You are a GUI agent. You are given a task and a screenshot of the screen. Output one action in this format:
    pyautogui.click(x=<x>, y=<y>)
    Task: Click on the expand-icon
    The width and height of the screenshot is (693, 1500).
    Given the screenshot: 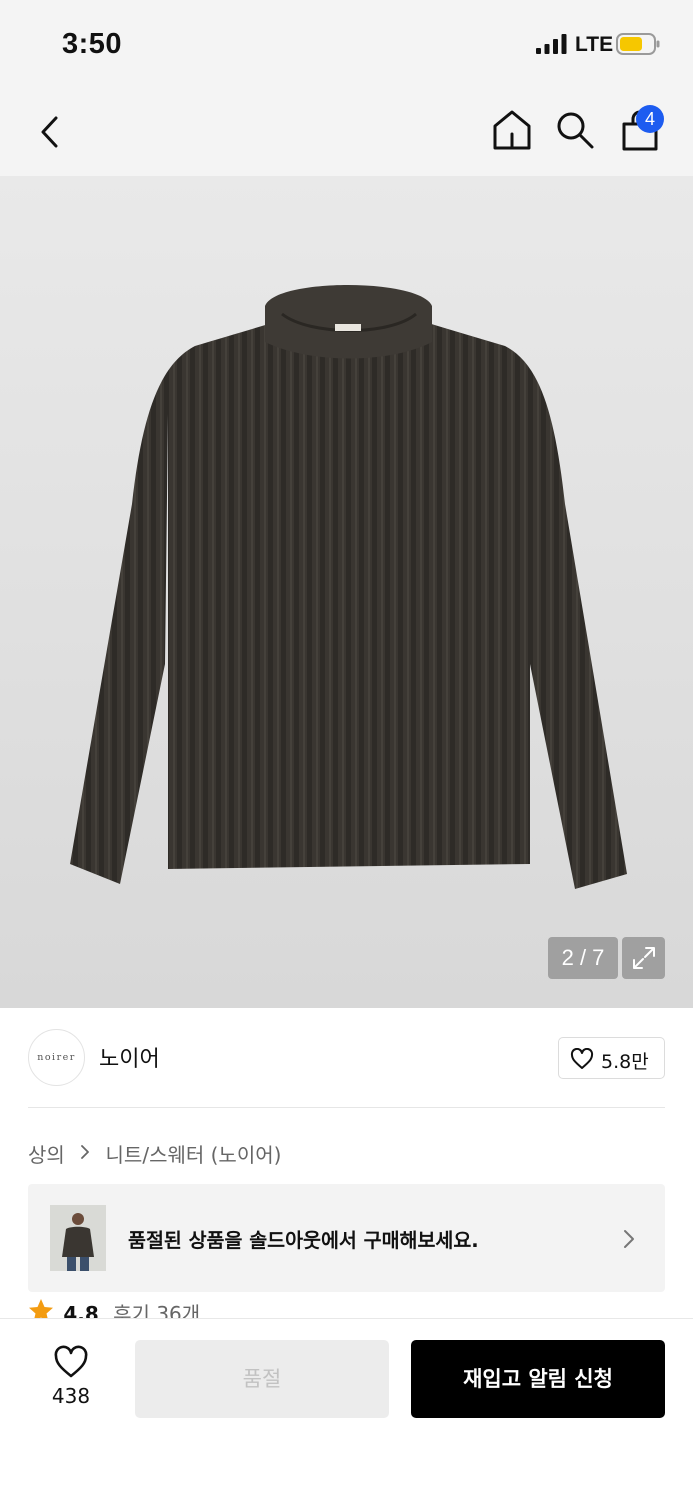 What is the action you would take?
    pyautogui.click(x=644, y=958)
    